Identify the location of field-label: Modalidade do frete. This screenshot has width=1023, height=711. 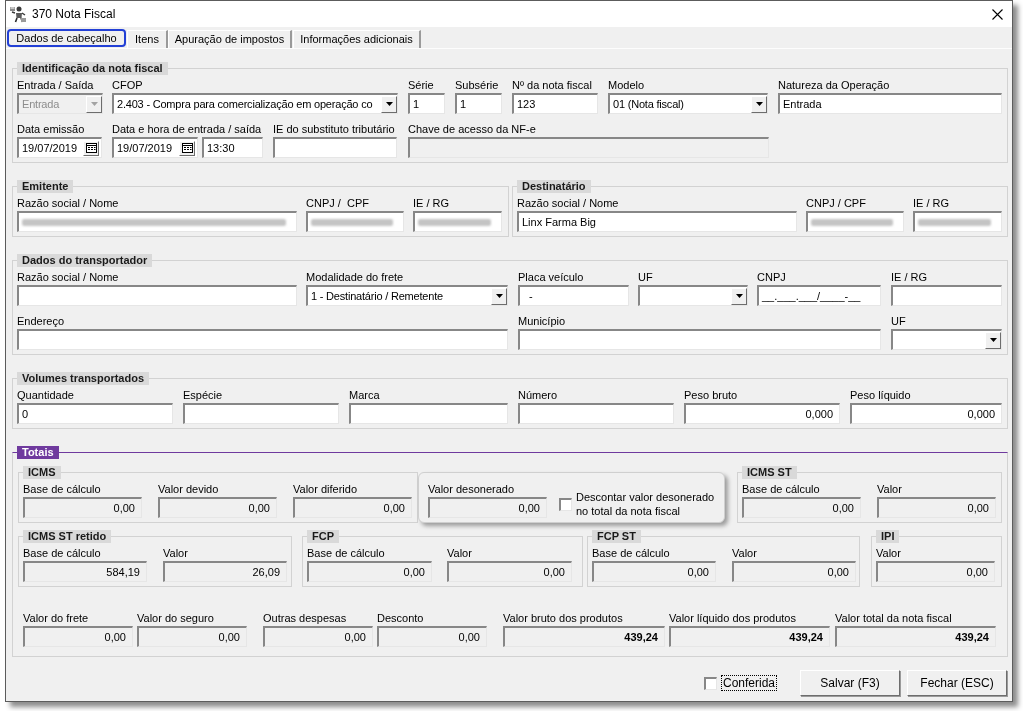
(355, 277).